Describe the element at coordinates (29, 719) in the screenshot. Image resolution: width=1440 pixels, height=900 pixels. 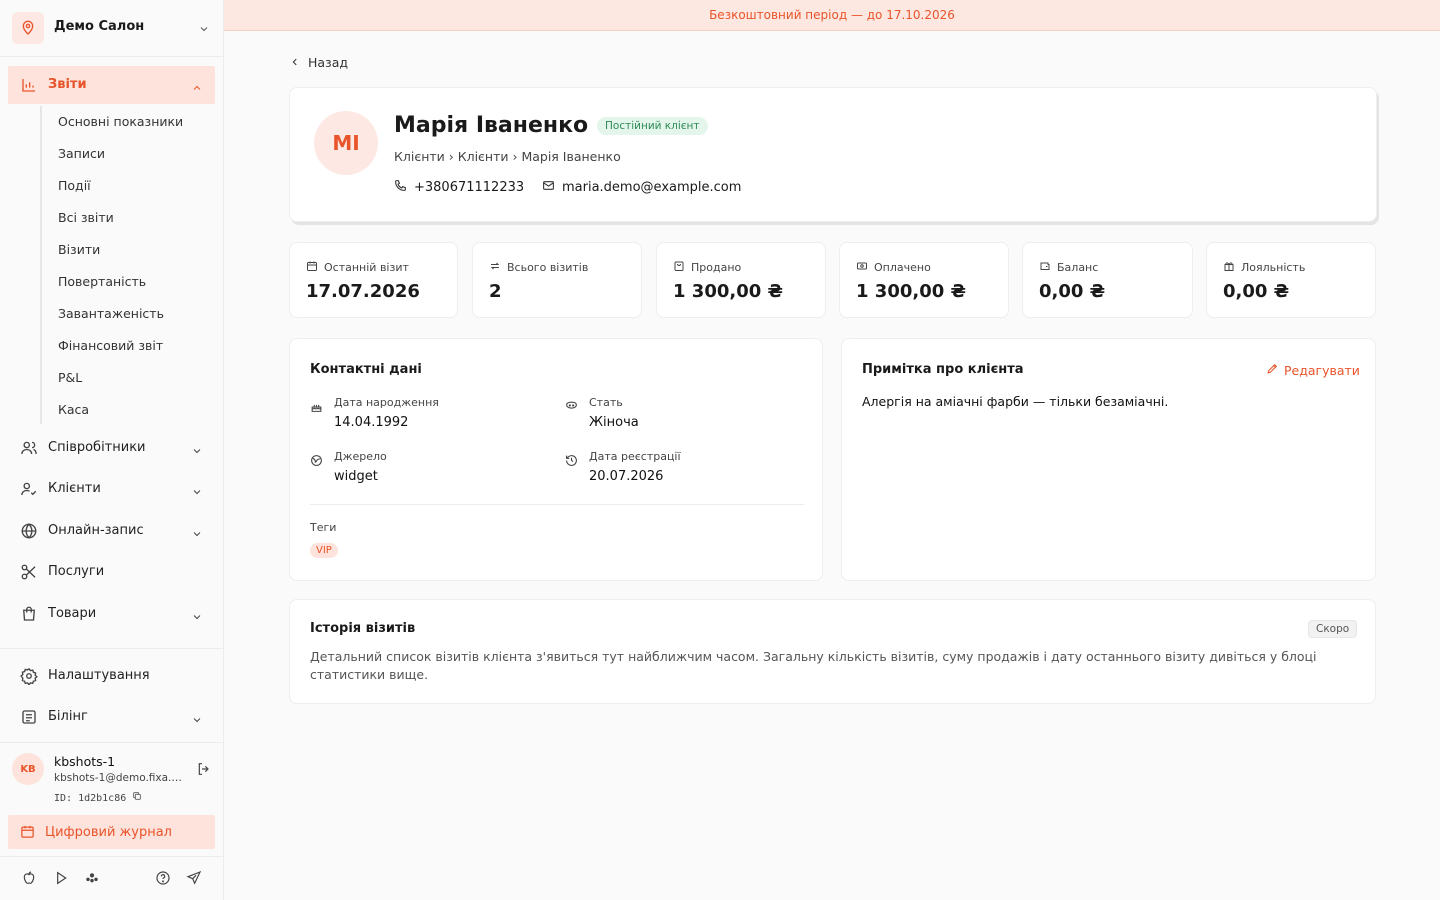
I see `billing-icon` at that location.